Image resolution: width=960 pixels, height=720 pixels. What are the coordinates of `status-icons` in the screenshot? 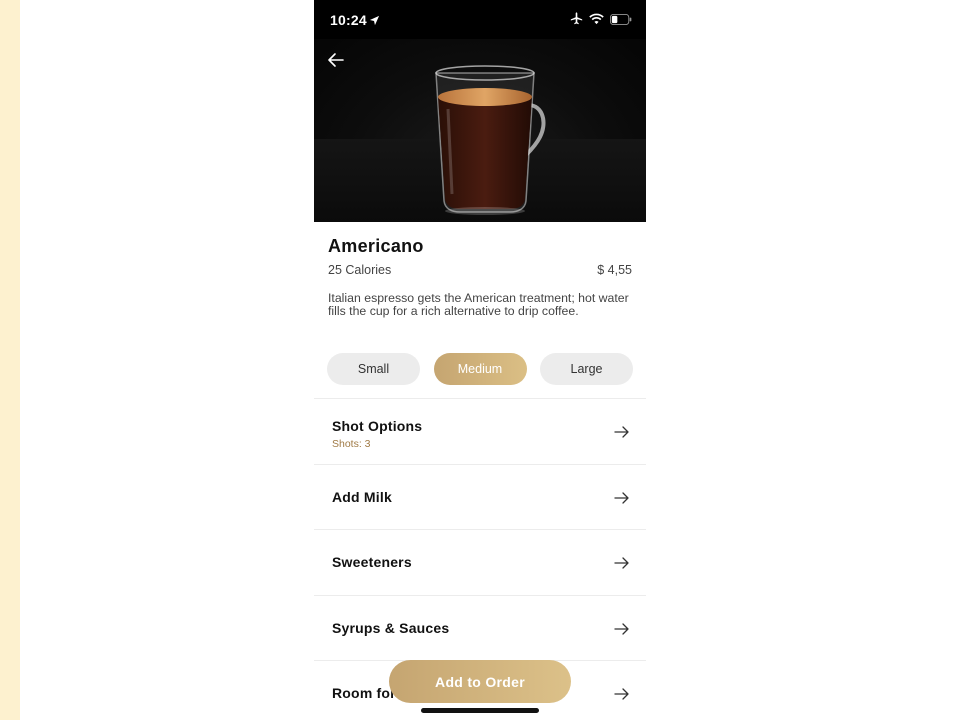 It's located at (601, 21).